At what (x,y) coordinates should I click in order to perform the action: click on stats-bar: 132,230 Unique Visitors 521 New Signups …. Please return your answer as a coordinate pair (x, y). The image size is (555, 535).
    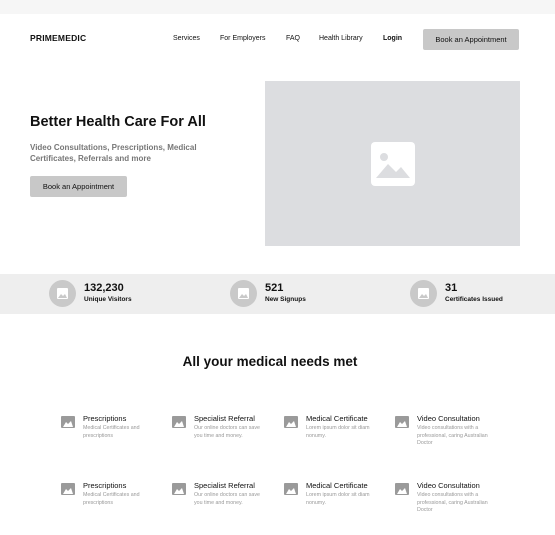
    Looking at the image, I should click on (277, 294).